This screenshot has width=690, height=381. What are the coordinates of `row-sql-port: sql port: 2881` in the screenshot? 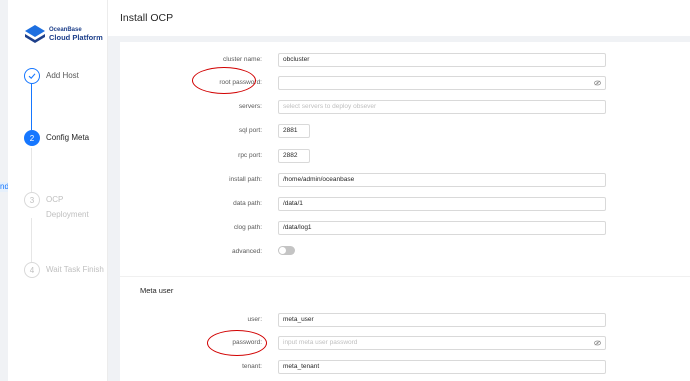 It's located at (405, 131).